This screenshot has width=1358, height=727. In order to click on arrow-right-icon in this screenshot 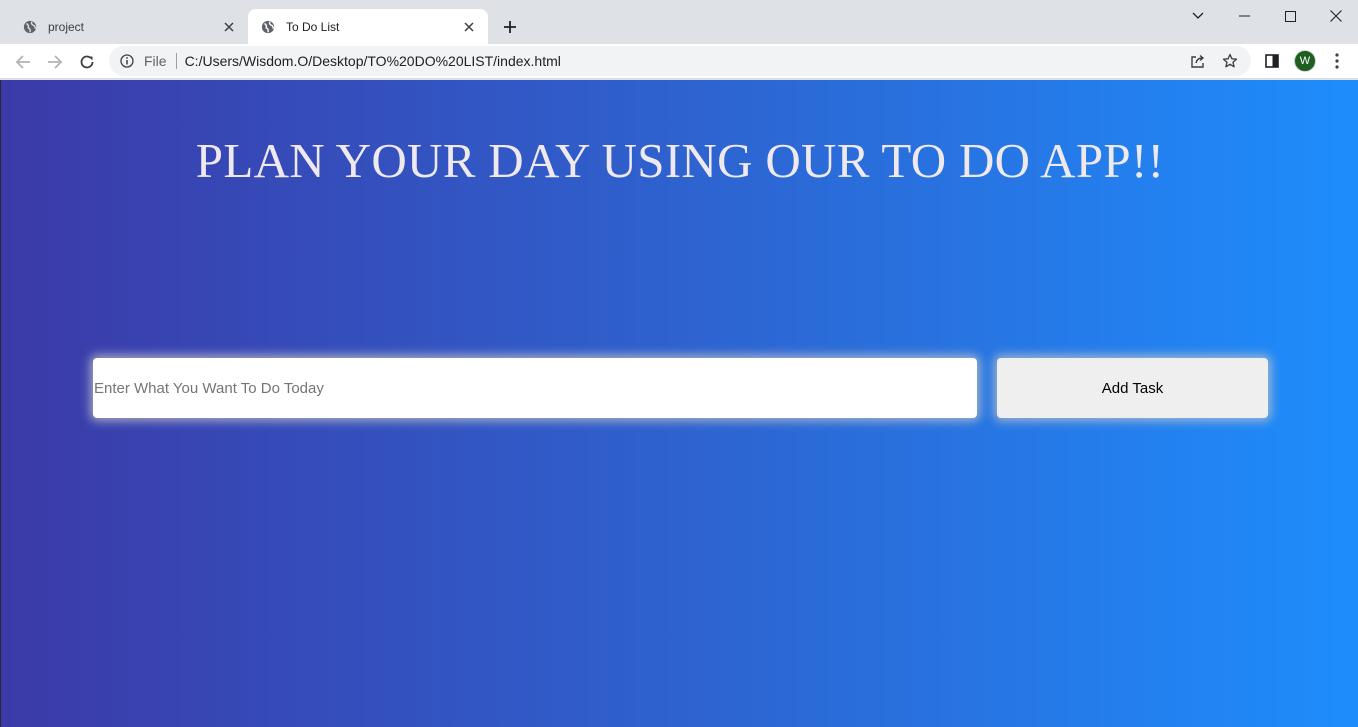, I will do `click(55, 62)`.